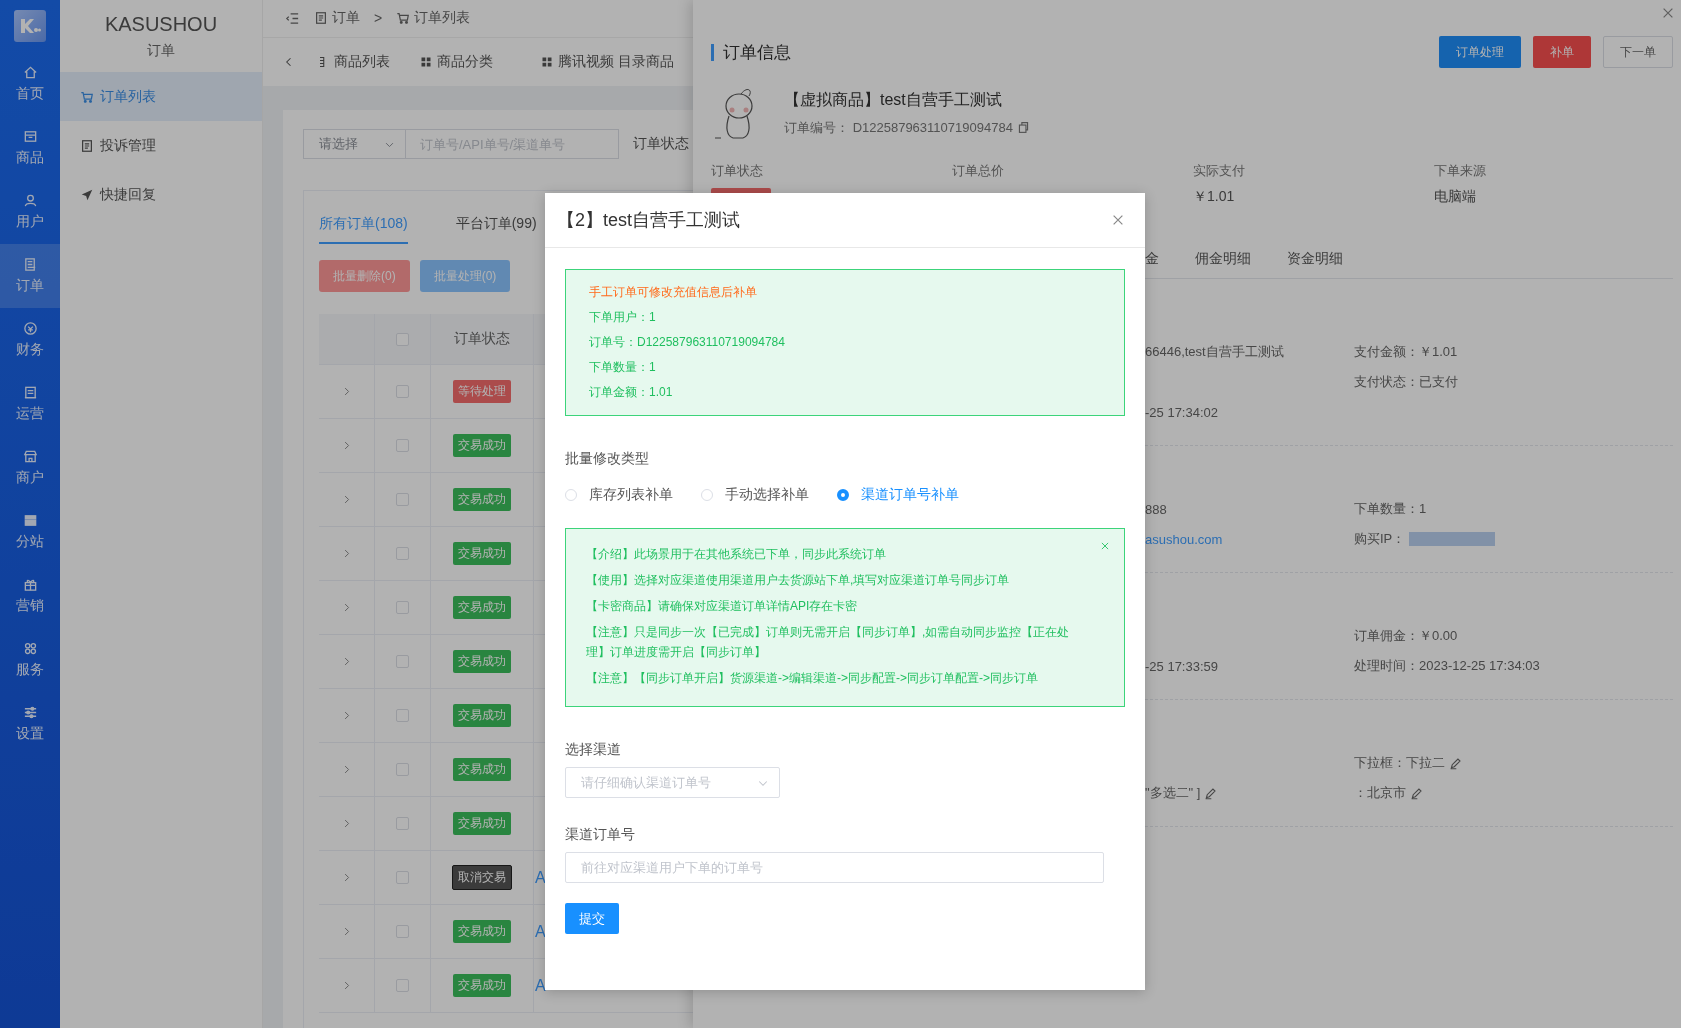 Image resolution: width=1681 pixels, height=1028 pixels. Describe the element at coordinates (292, 18) in the screenshot. I see `menu-fold-icon` at that location.